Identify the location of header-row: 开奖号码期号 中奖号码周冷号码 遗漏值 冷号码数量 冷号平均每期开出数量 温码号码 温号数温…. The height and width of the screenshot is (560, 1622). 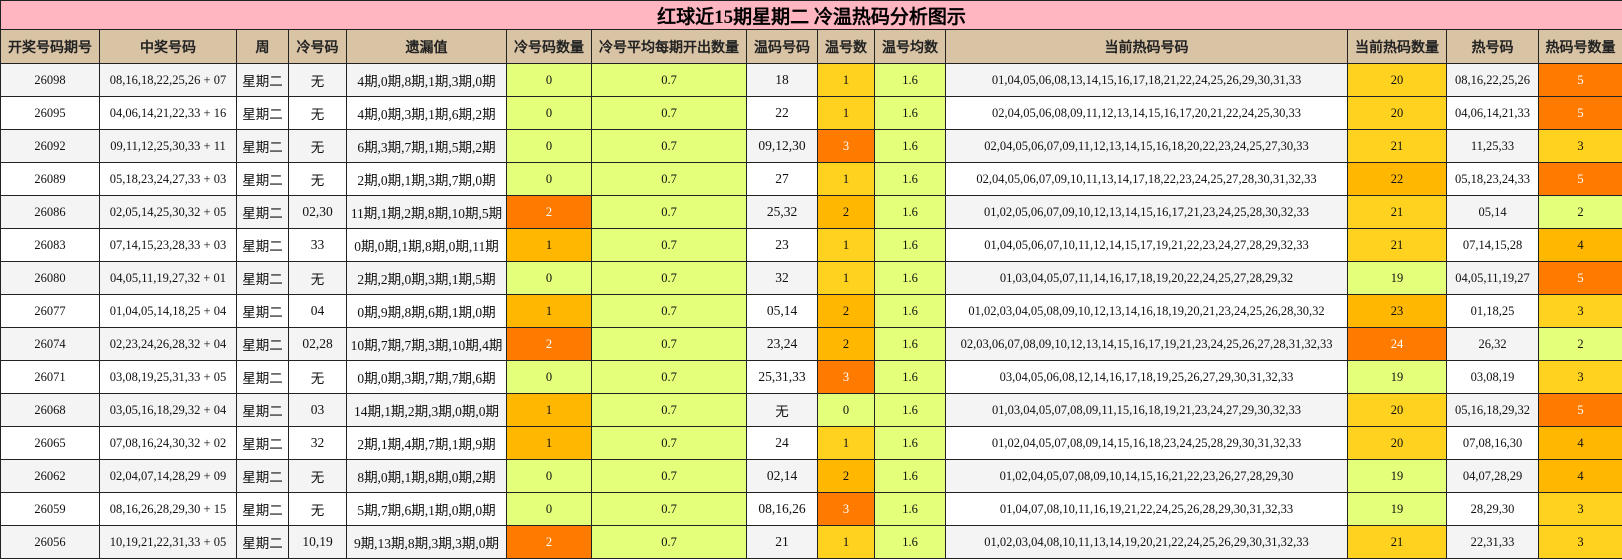
(811, 46).